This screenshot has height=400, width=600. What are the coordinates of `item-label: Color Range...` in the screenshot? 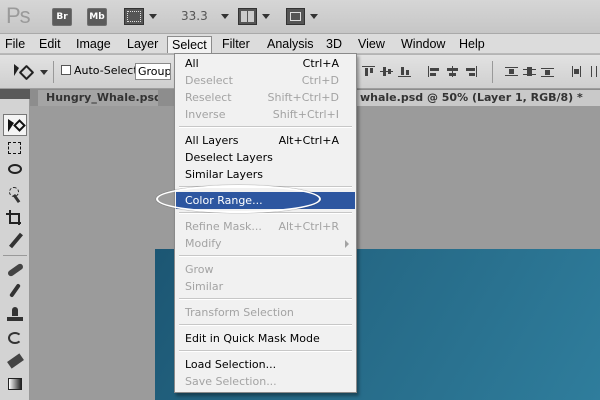 It's located at (224, 200).